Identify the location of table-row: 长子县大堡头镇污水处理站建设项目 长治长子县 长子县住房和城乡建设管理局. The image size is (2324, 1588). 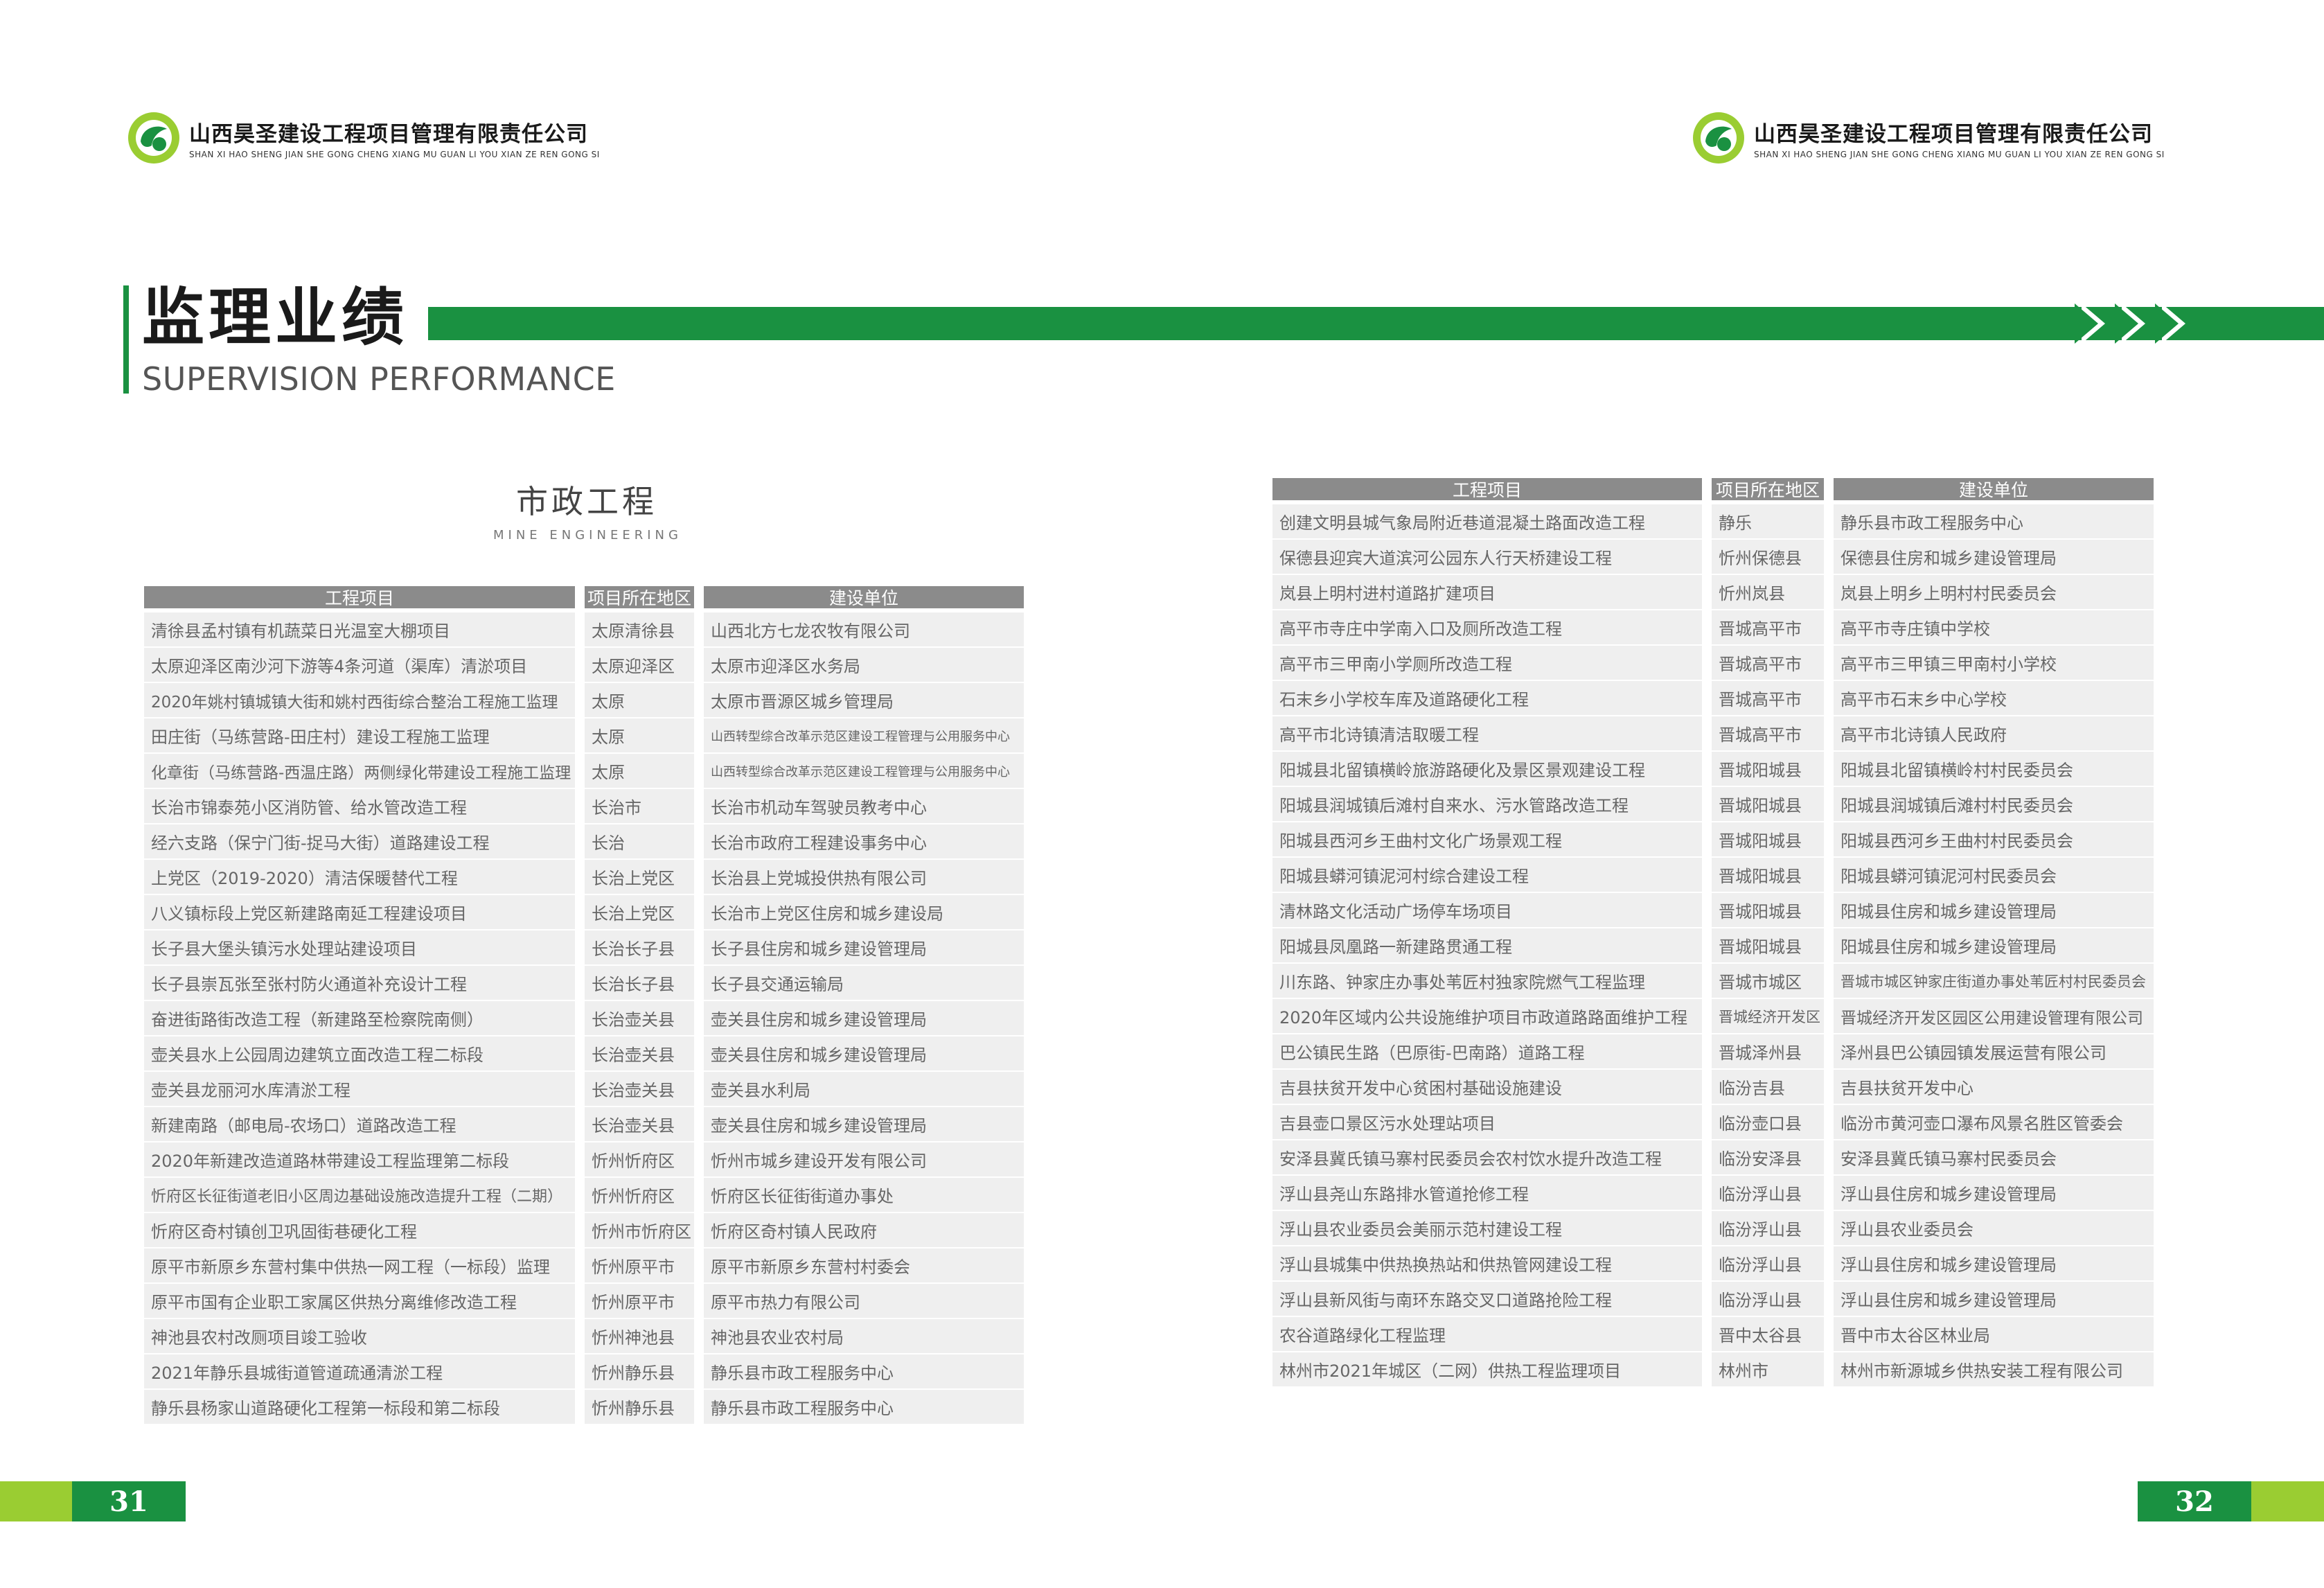
(584, 948).